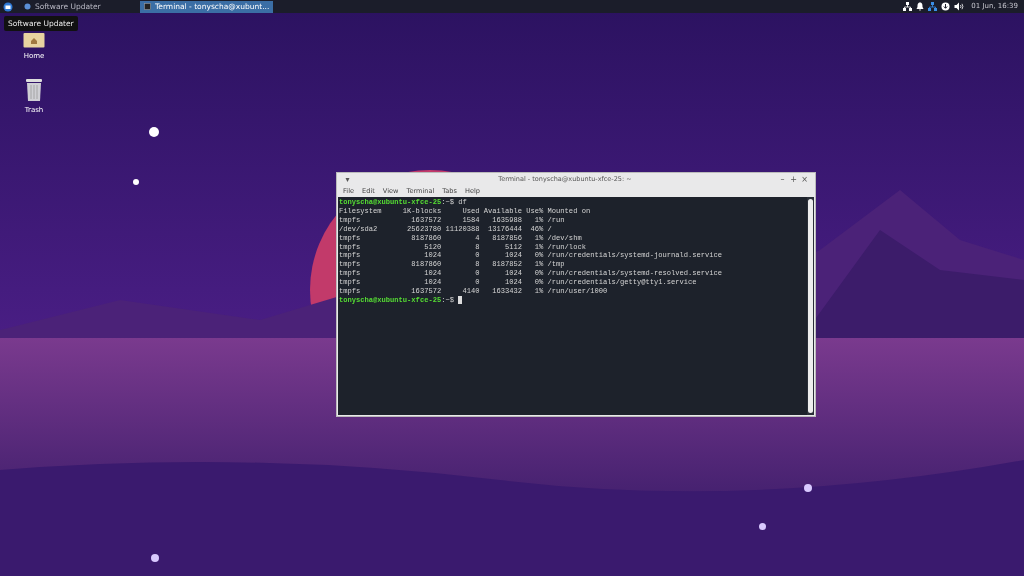 The image size is (1024, 576). Describe the element at coordinates (27, 6) in the screenshot. I see `updater-icon` at that location.